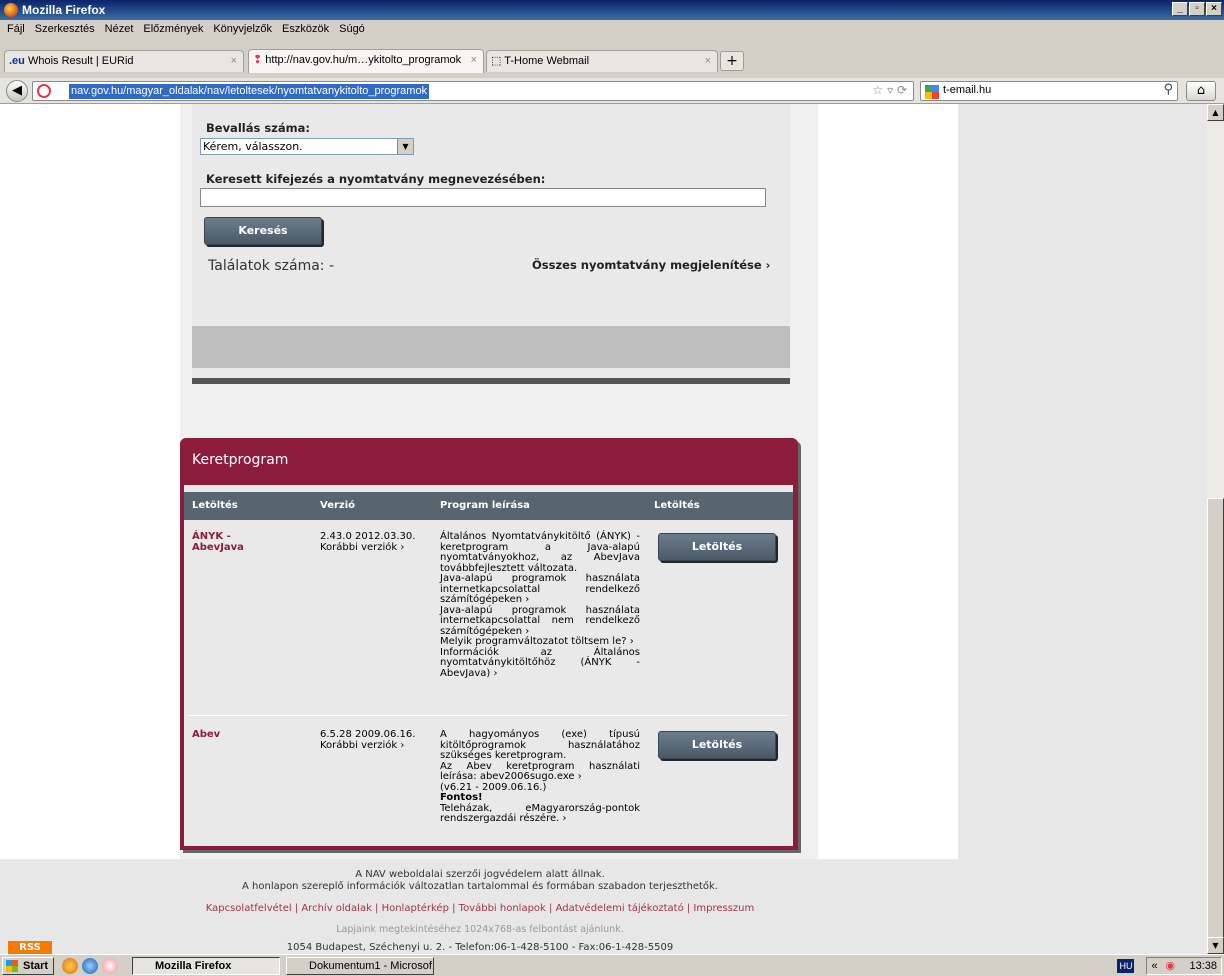  I want to click on site-identity-icon, so click(44, 91).